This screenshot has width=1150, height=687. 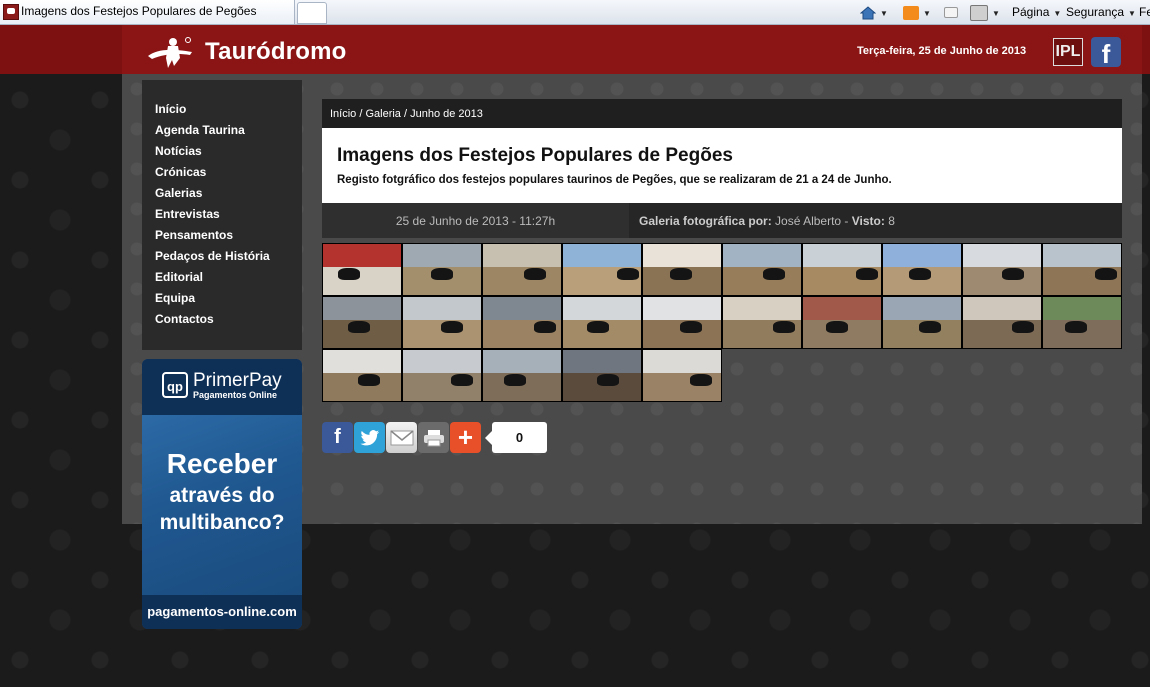 What do you see at coordinates (951, 12) in the screenshot?
I see `mail-button` at bounding box center [951, 12].